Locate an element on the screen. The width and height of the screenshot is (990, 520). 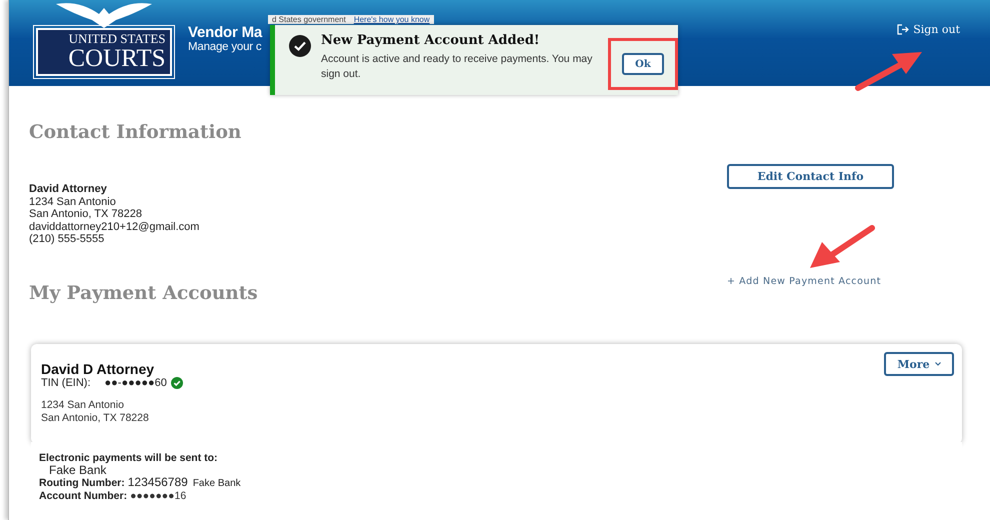
section-heading: My Payment Accounts is located at coordinates (144, 293).